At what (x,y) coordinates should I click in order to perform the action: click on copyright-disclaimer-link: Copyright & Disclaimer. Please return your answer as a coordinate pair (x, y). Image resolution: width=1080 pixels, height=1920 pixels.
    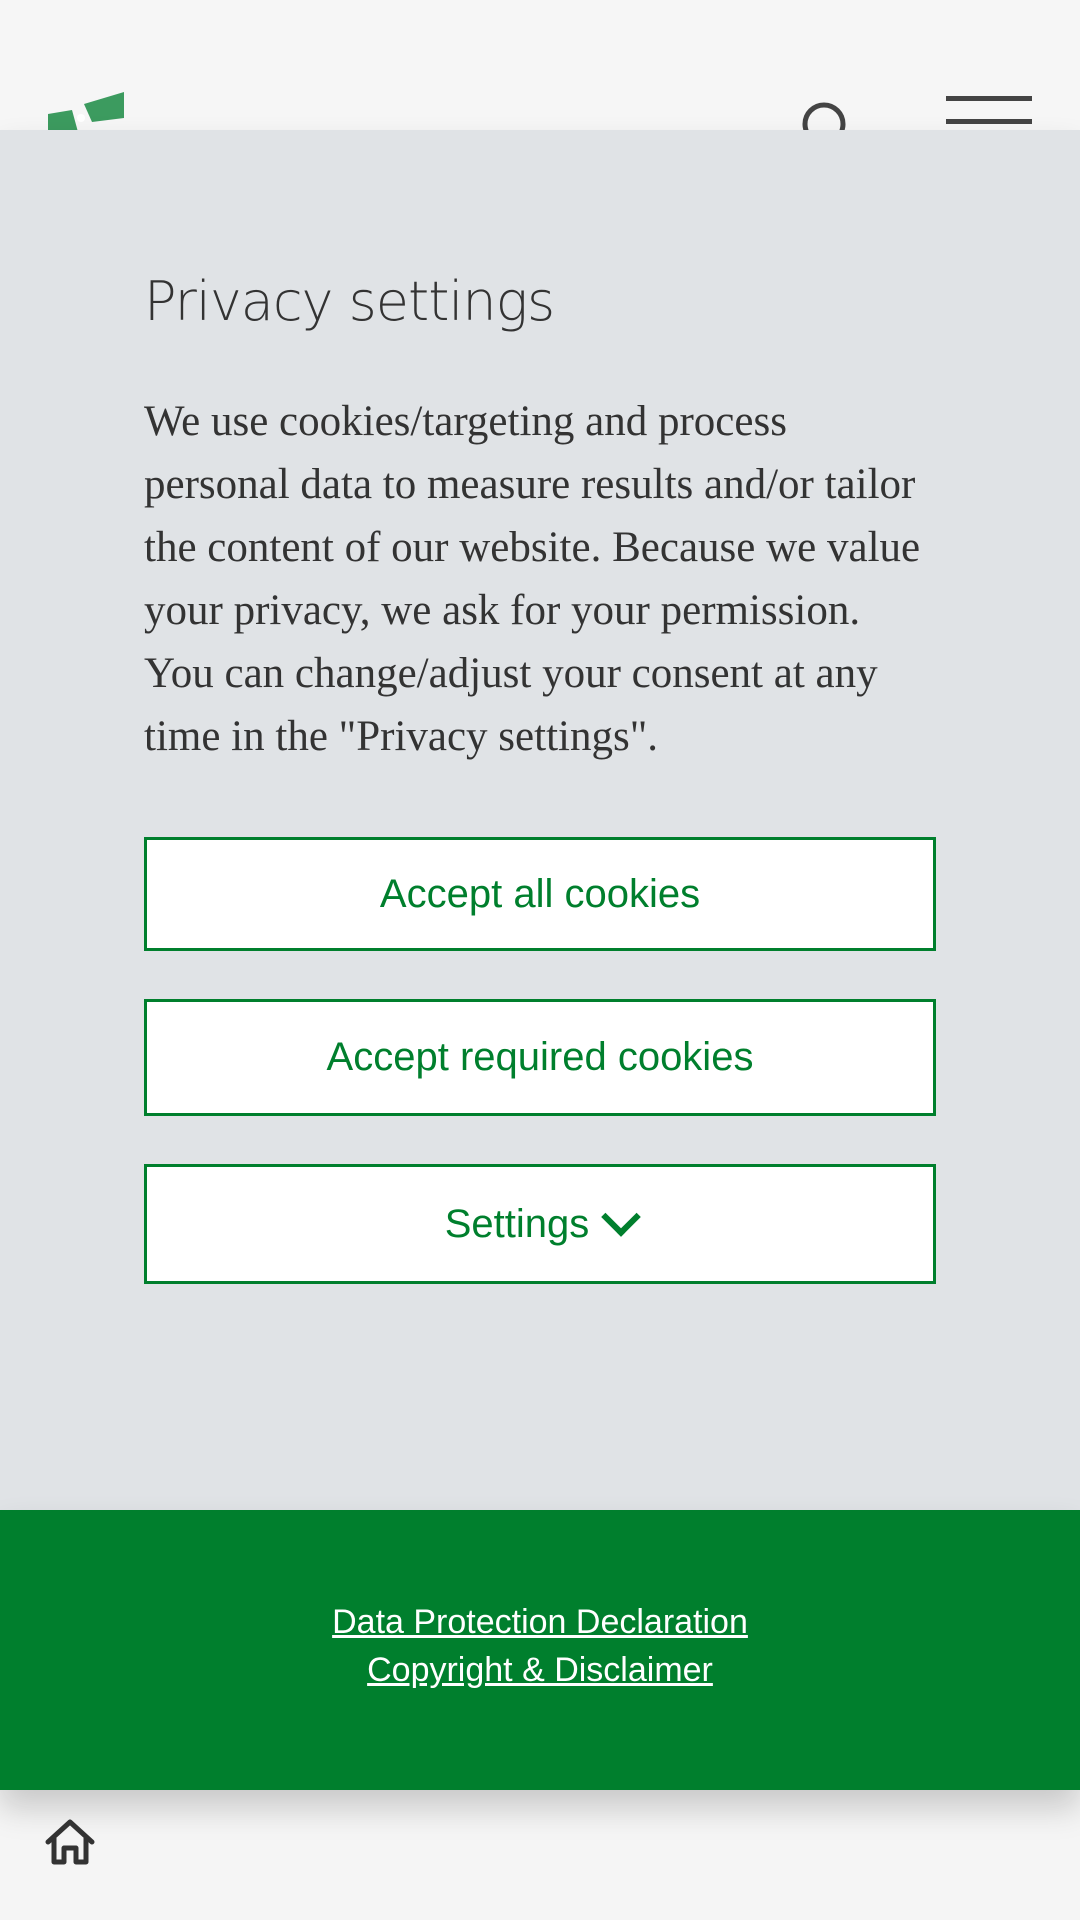
    Looking at the image, I should click on (540, 1670).